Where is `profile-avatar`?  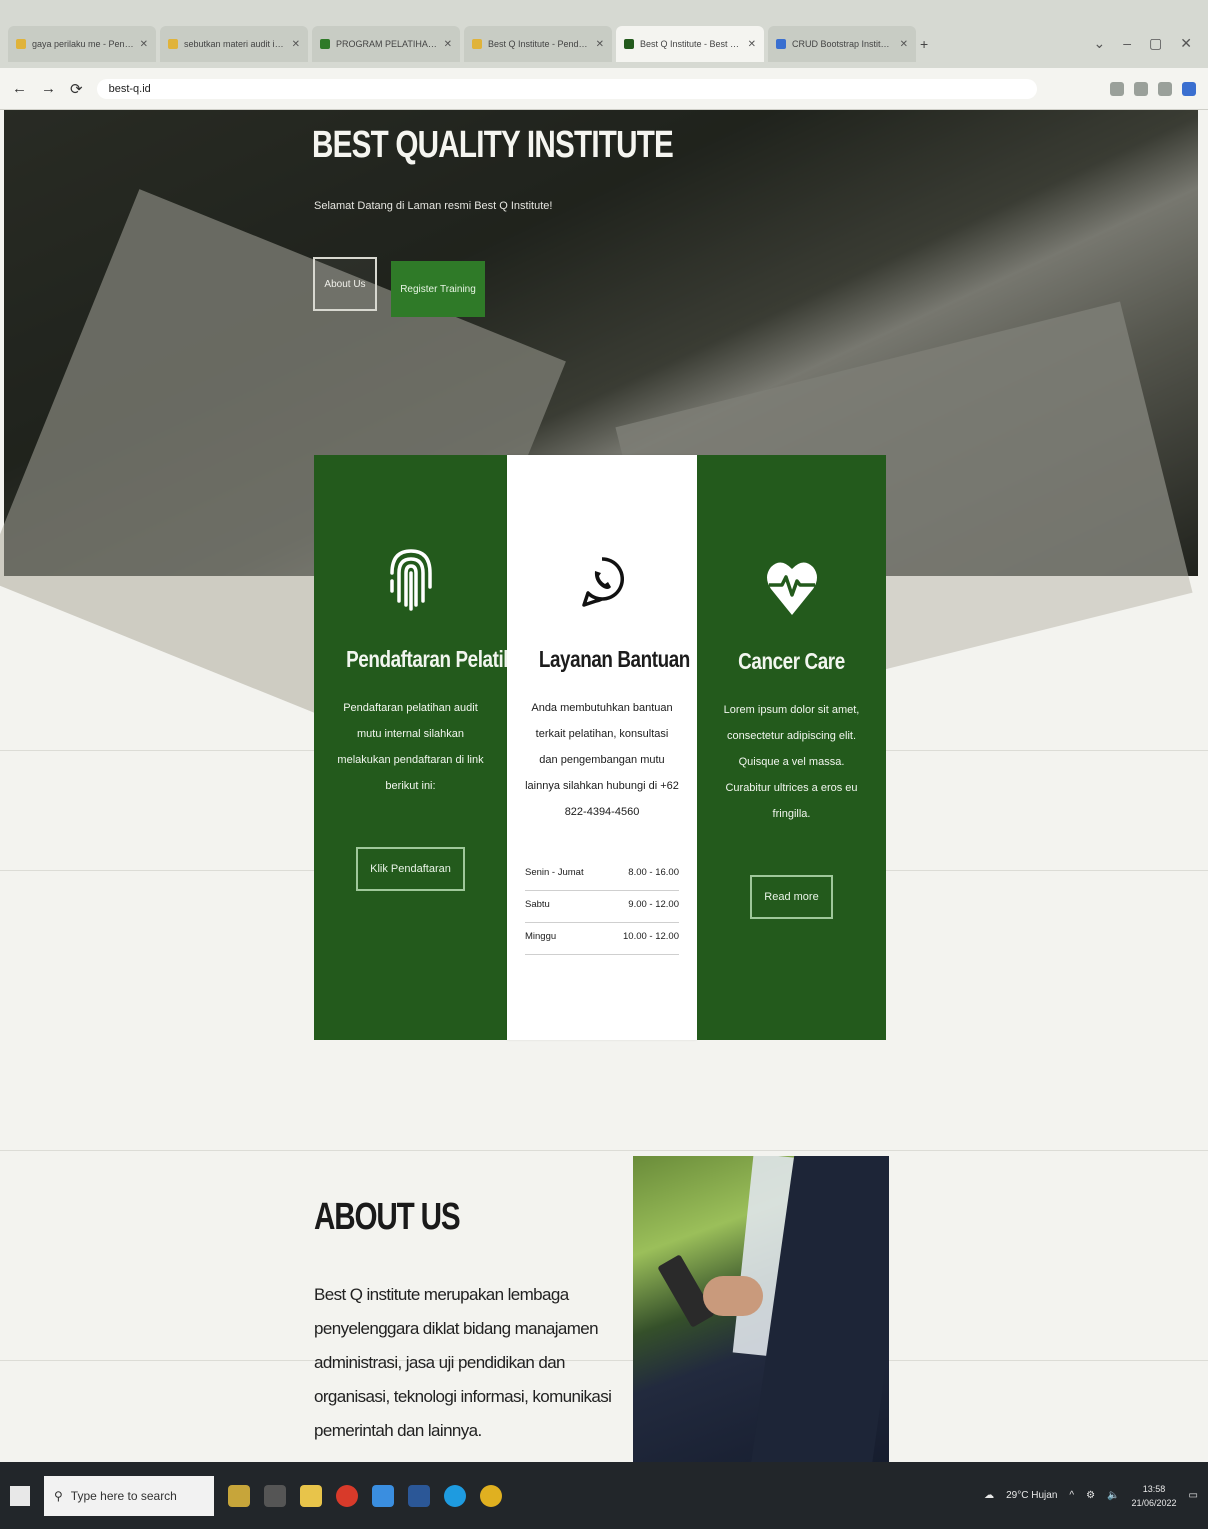 profile-avatar is located at coordinates (1189, 88).